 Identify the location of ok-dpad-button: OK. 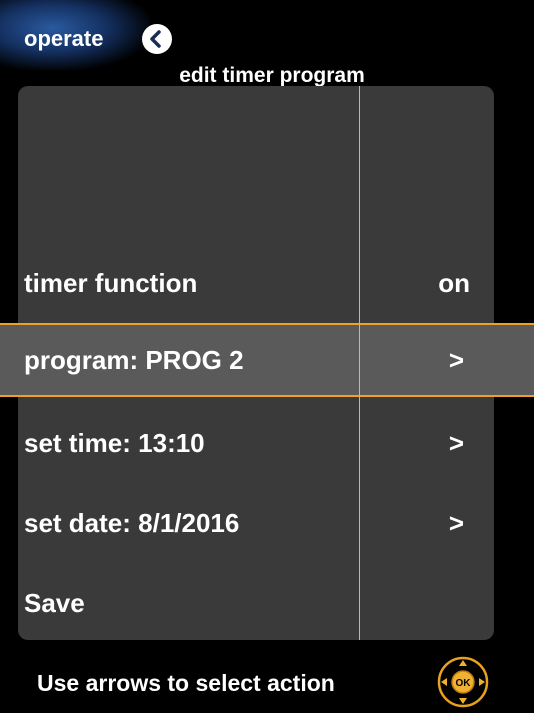
(463, 682).